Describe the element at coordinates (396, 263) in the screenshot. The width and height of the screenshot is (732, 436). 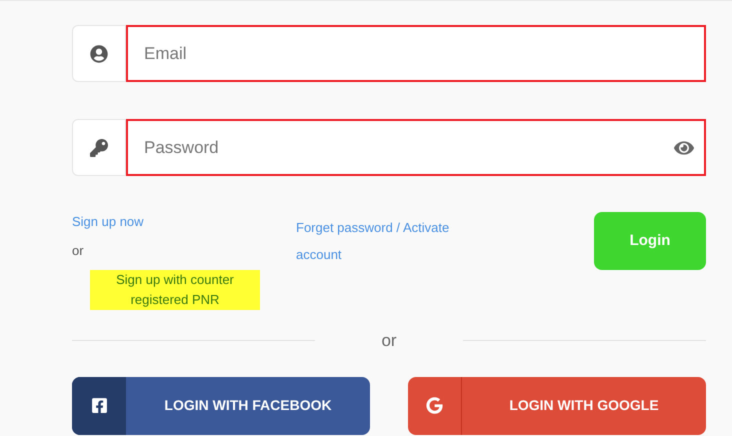
I see `forgot-password-link: Forget password / Activate account` at that location.